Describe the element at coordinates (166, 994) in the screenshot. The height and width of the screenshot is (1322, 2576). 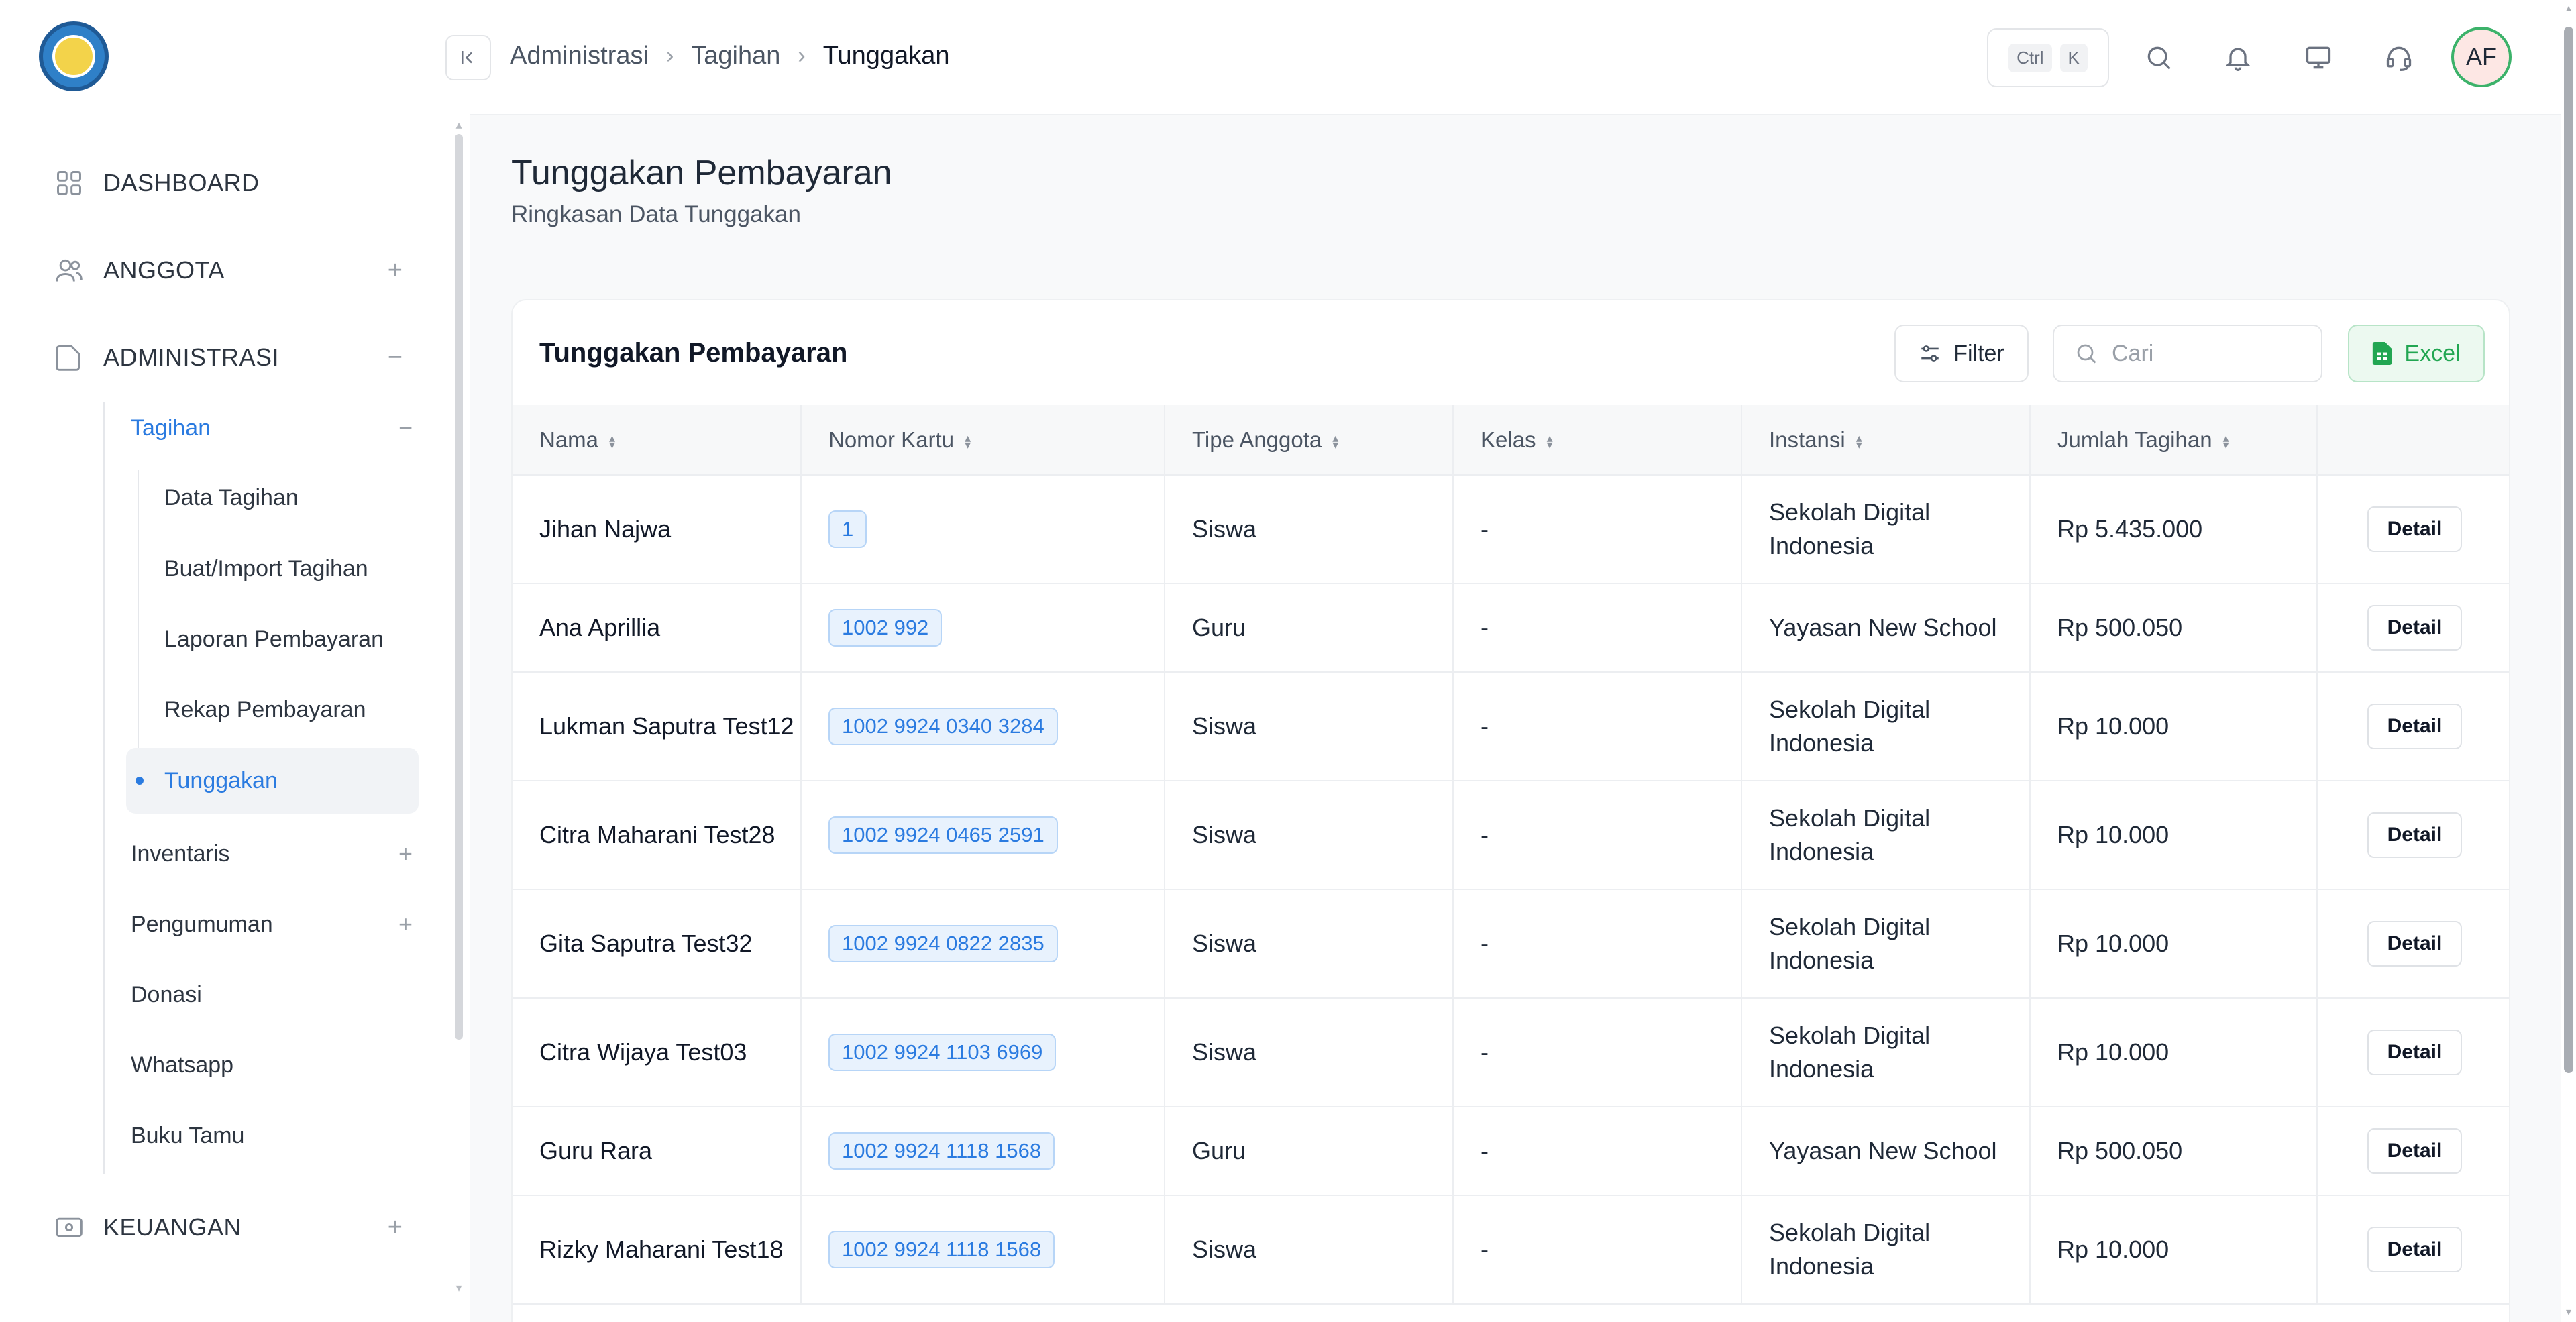
I see `sidebar-item-label: Donasi` at that location.